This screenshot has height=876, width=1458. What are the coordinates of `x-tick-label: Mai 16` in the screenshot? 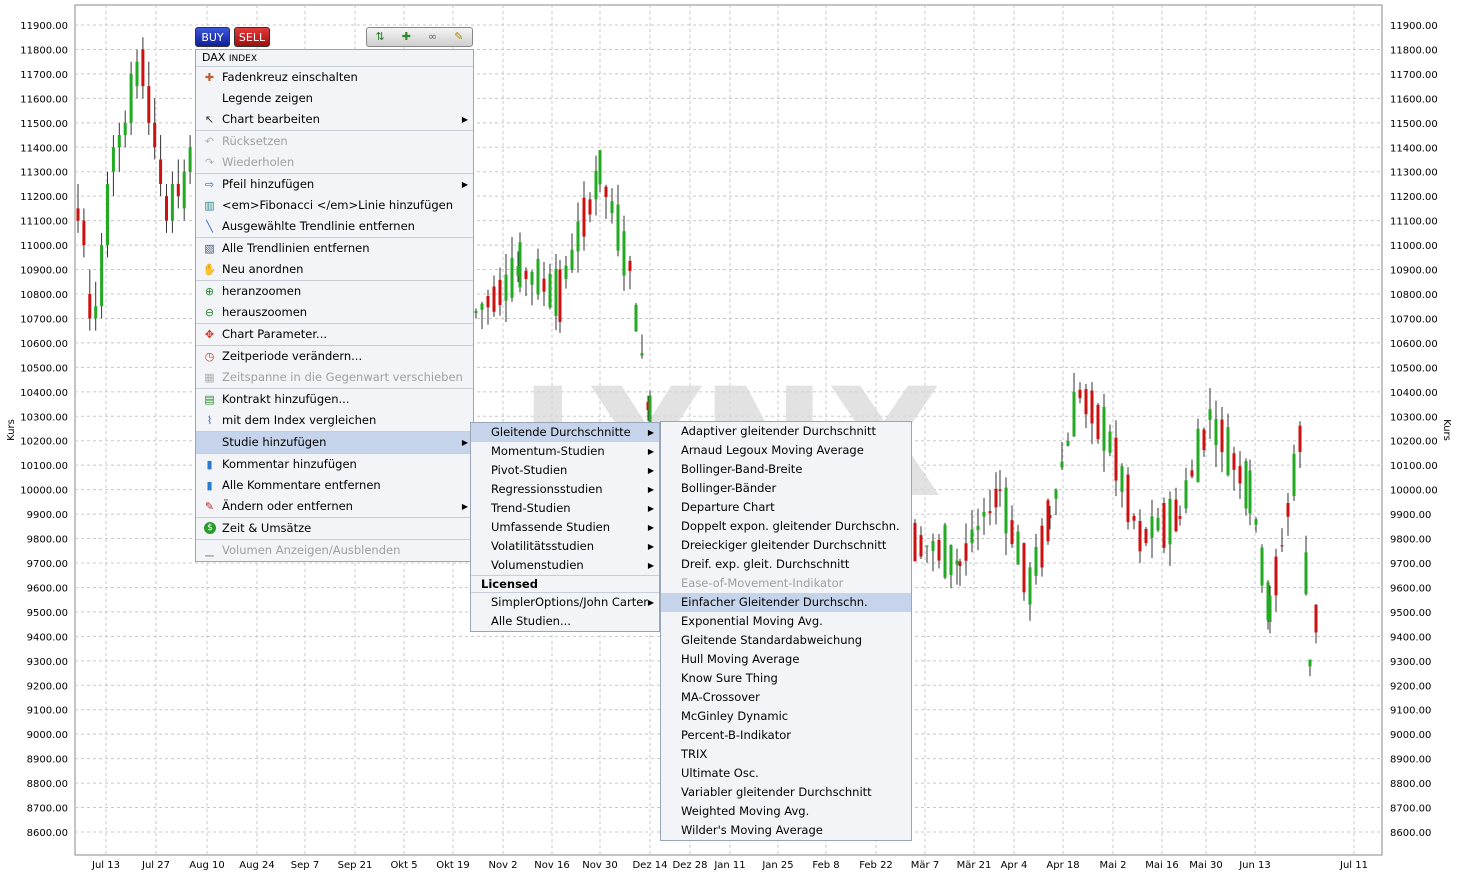 It's located at (1161, 865).